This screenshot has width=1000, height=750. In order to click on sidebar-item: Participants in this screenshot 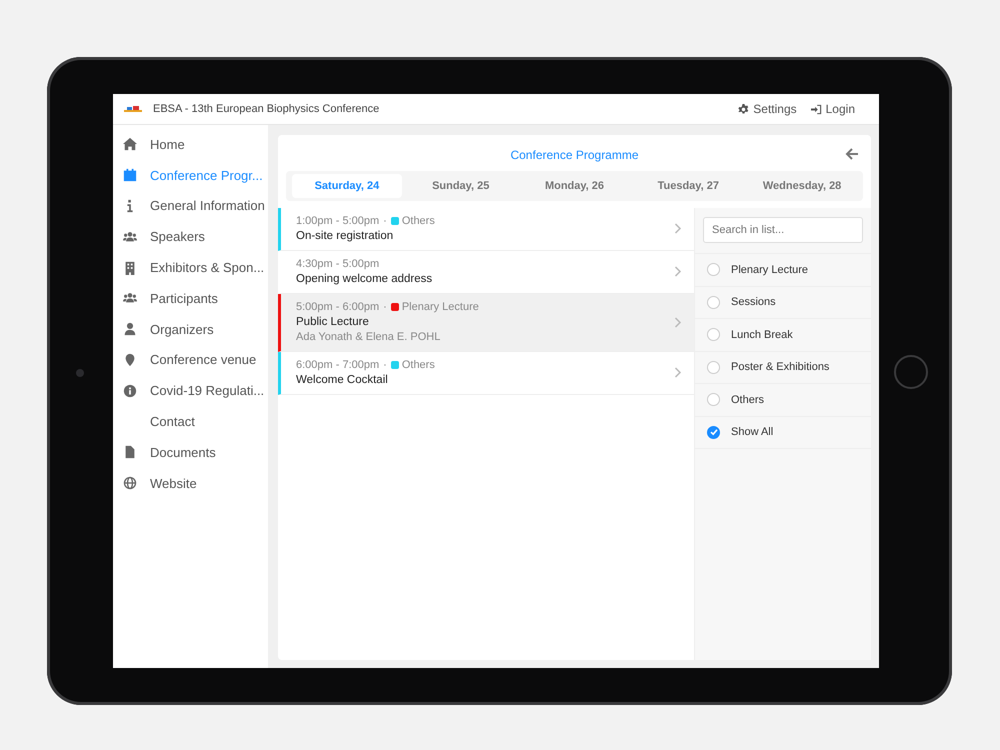, I will do `click(190, 298)`.